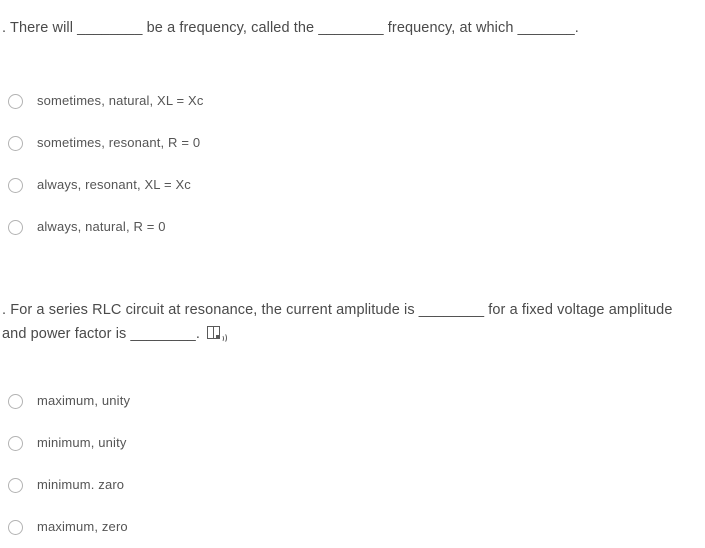 The image size is (705, 548). What do you see at coordinates (81, 484) in the screenshot?
I see `option-label: minimum. zaro` at bounding box center [81, 484].